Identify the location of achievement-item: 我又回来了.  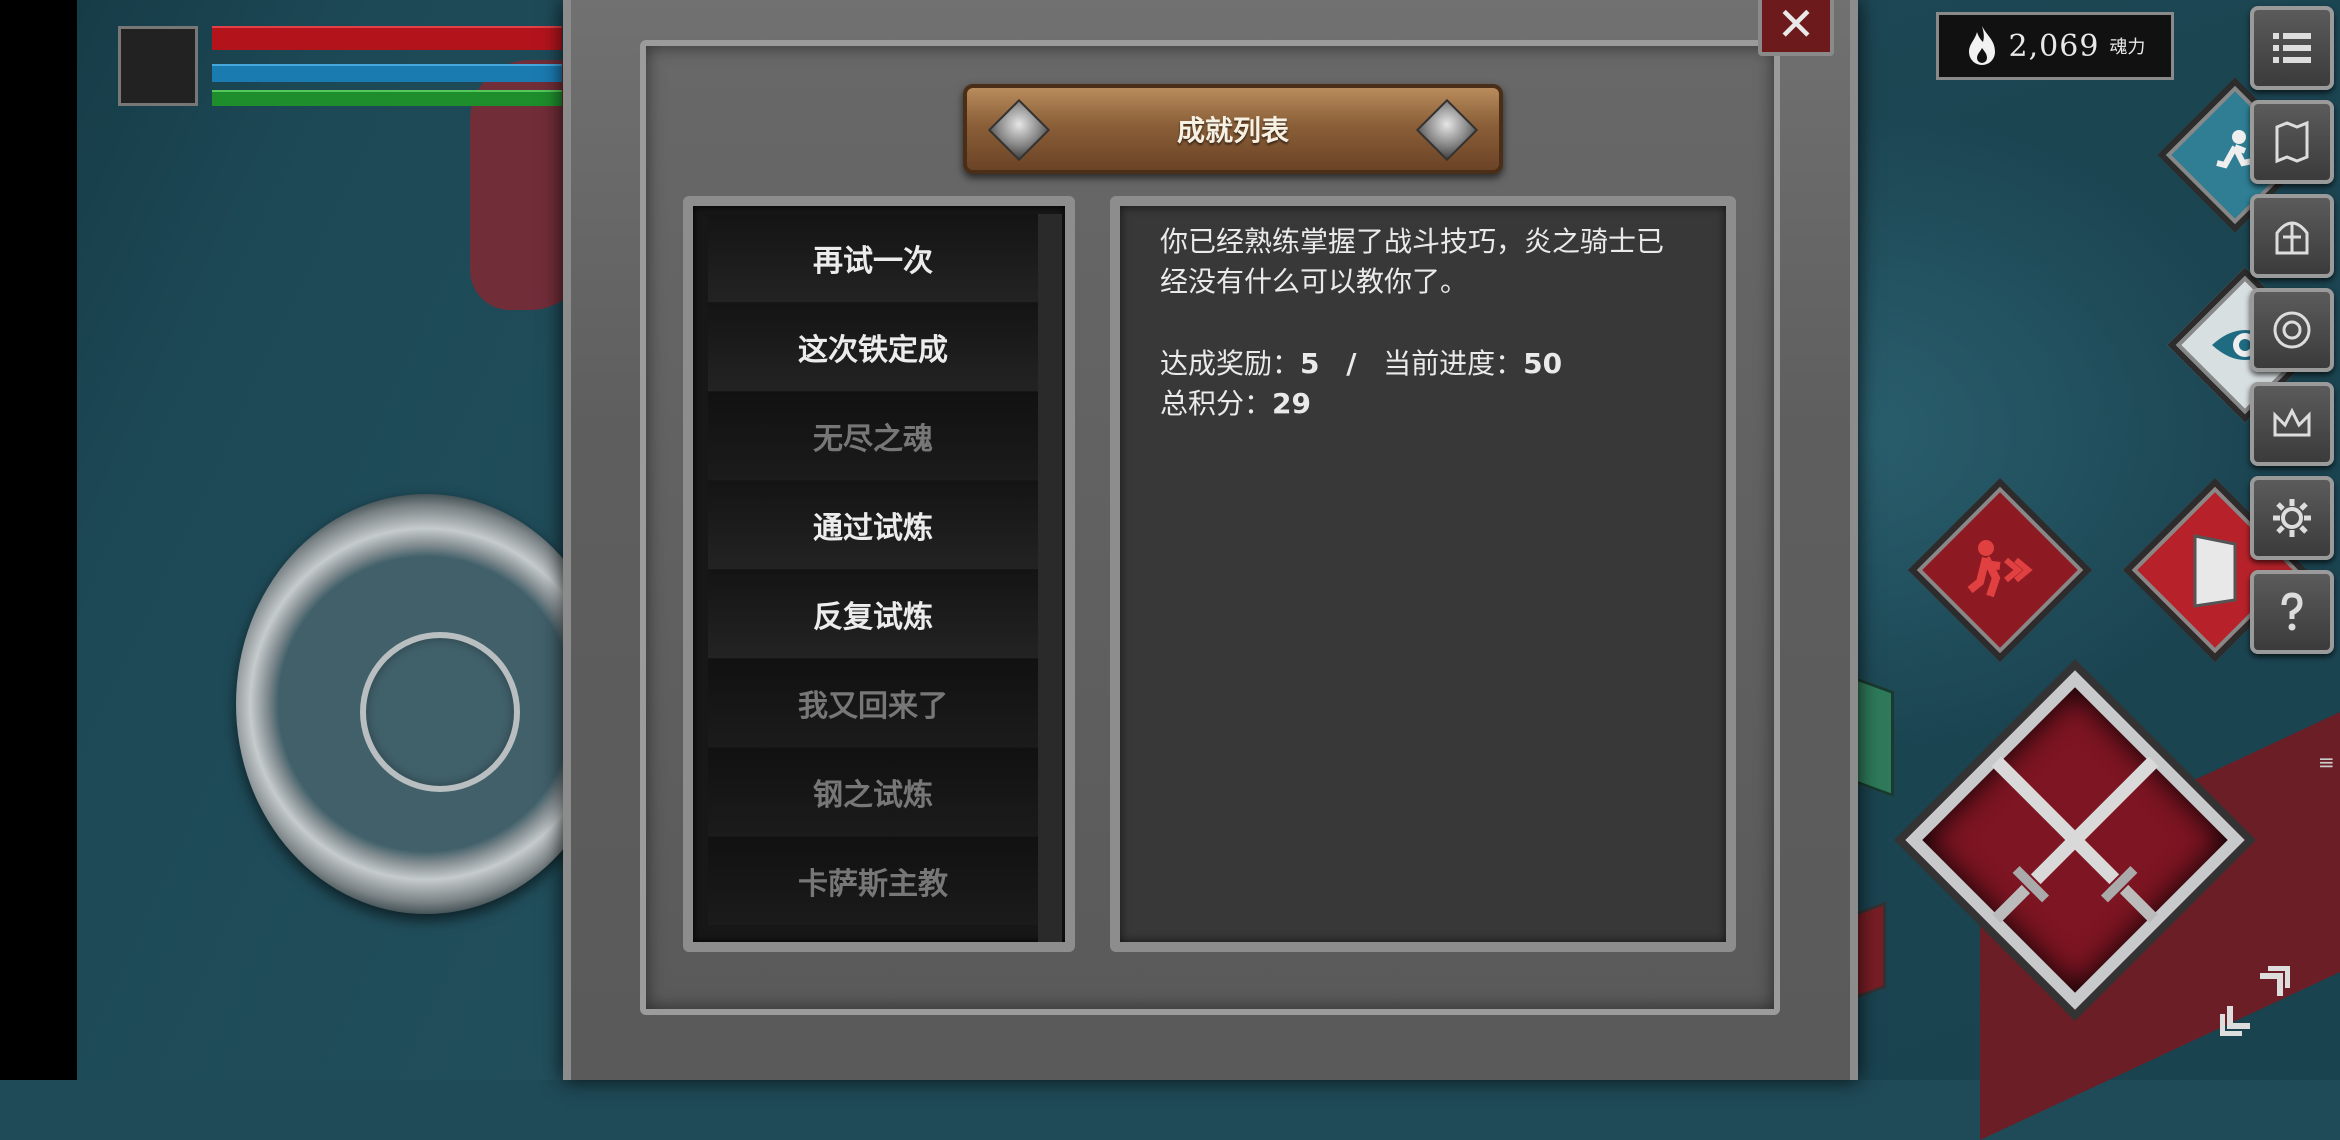
(873, 703).